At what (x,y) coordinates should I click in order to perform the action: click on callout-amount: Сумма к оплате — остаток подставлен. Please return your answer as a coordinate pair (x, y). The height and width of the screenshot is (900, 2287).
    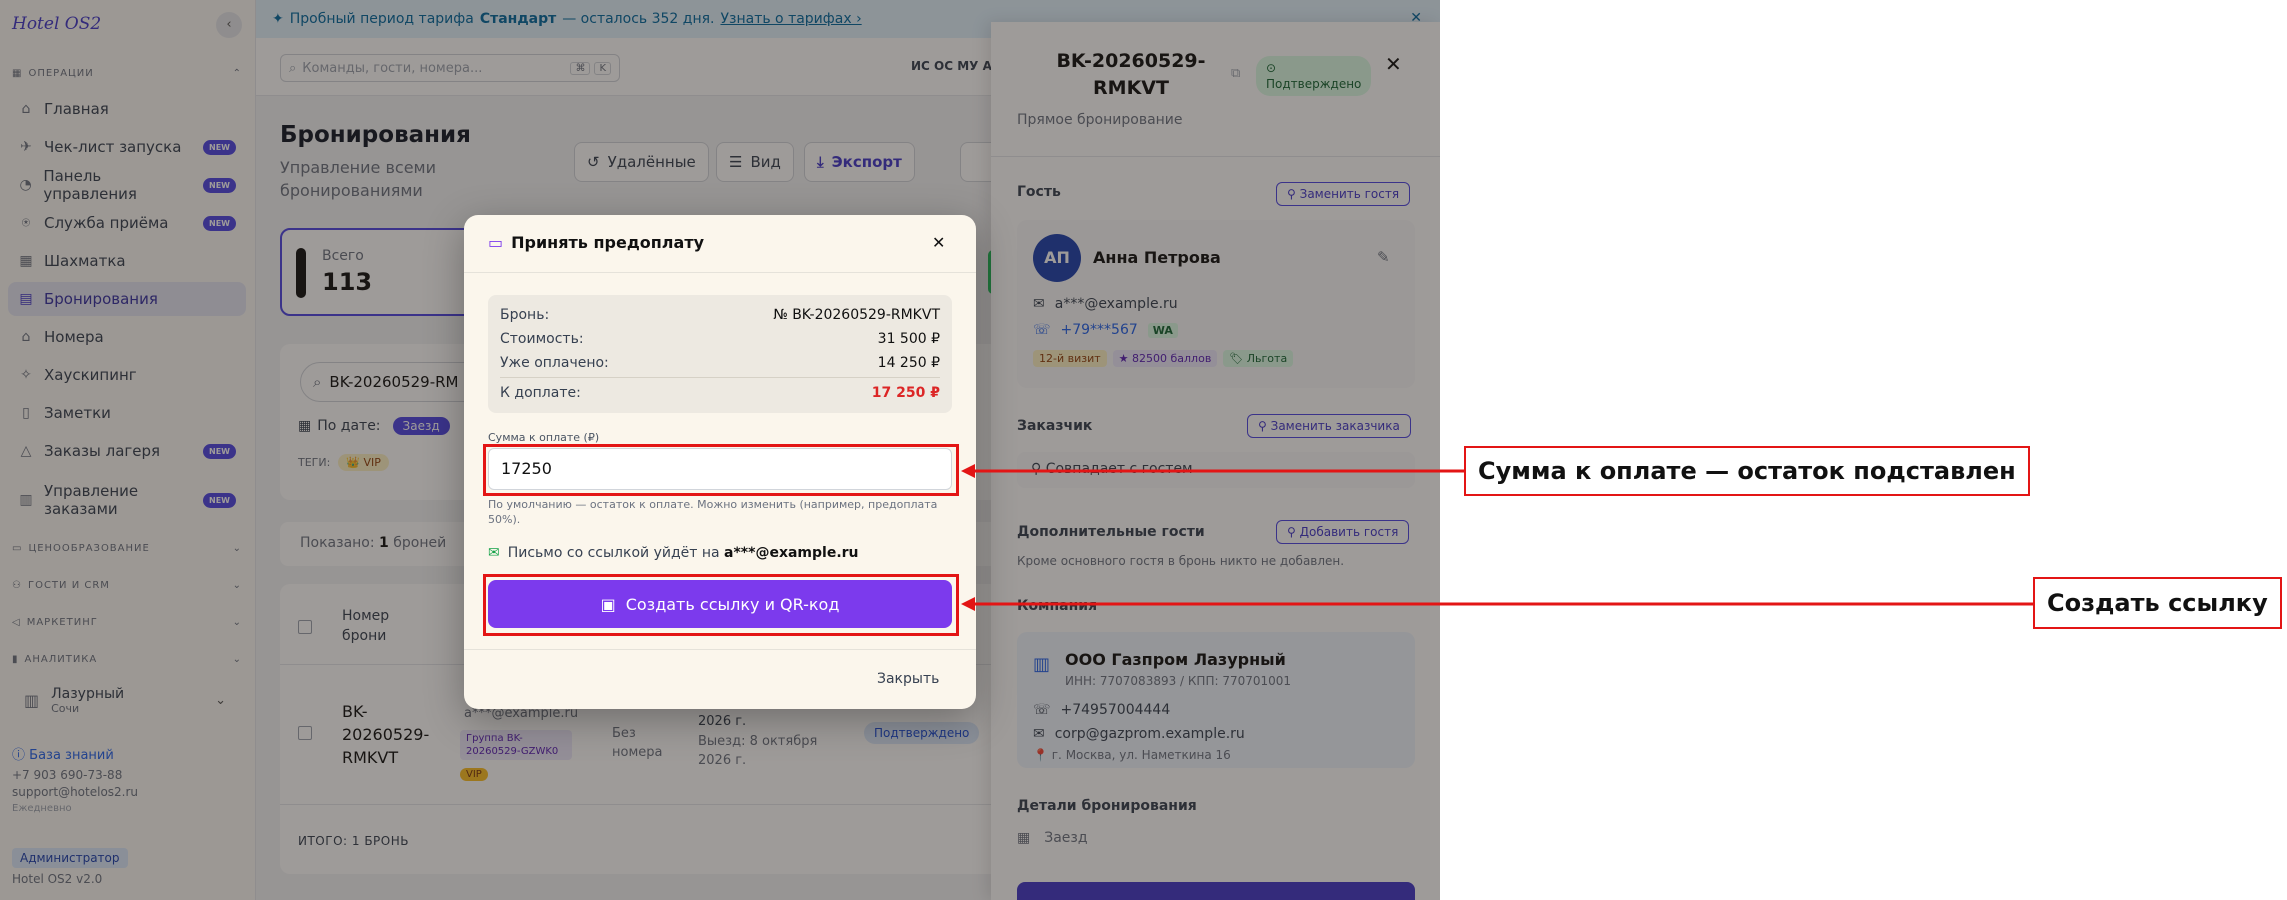
    Looking at the image, I should click on (1747, 471).